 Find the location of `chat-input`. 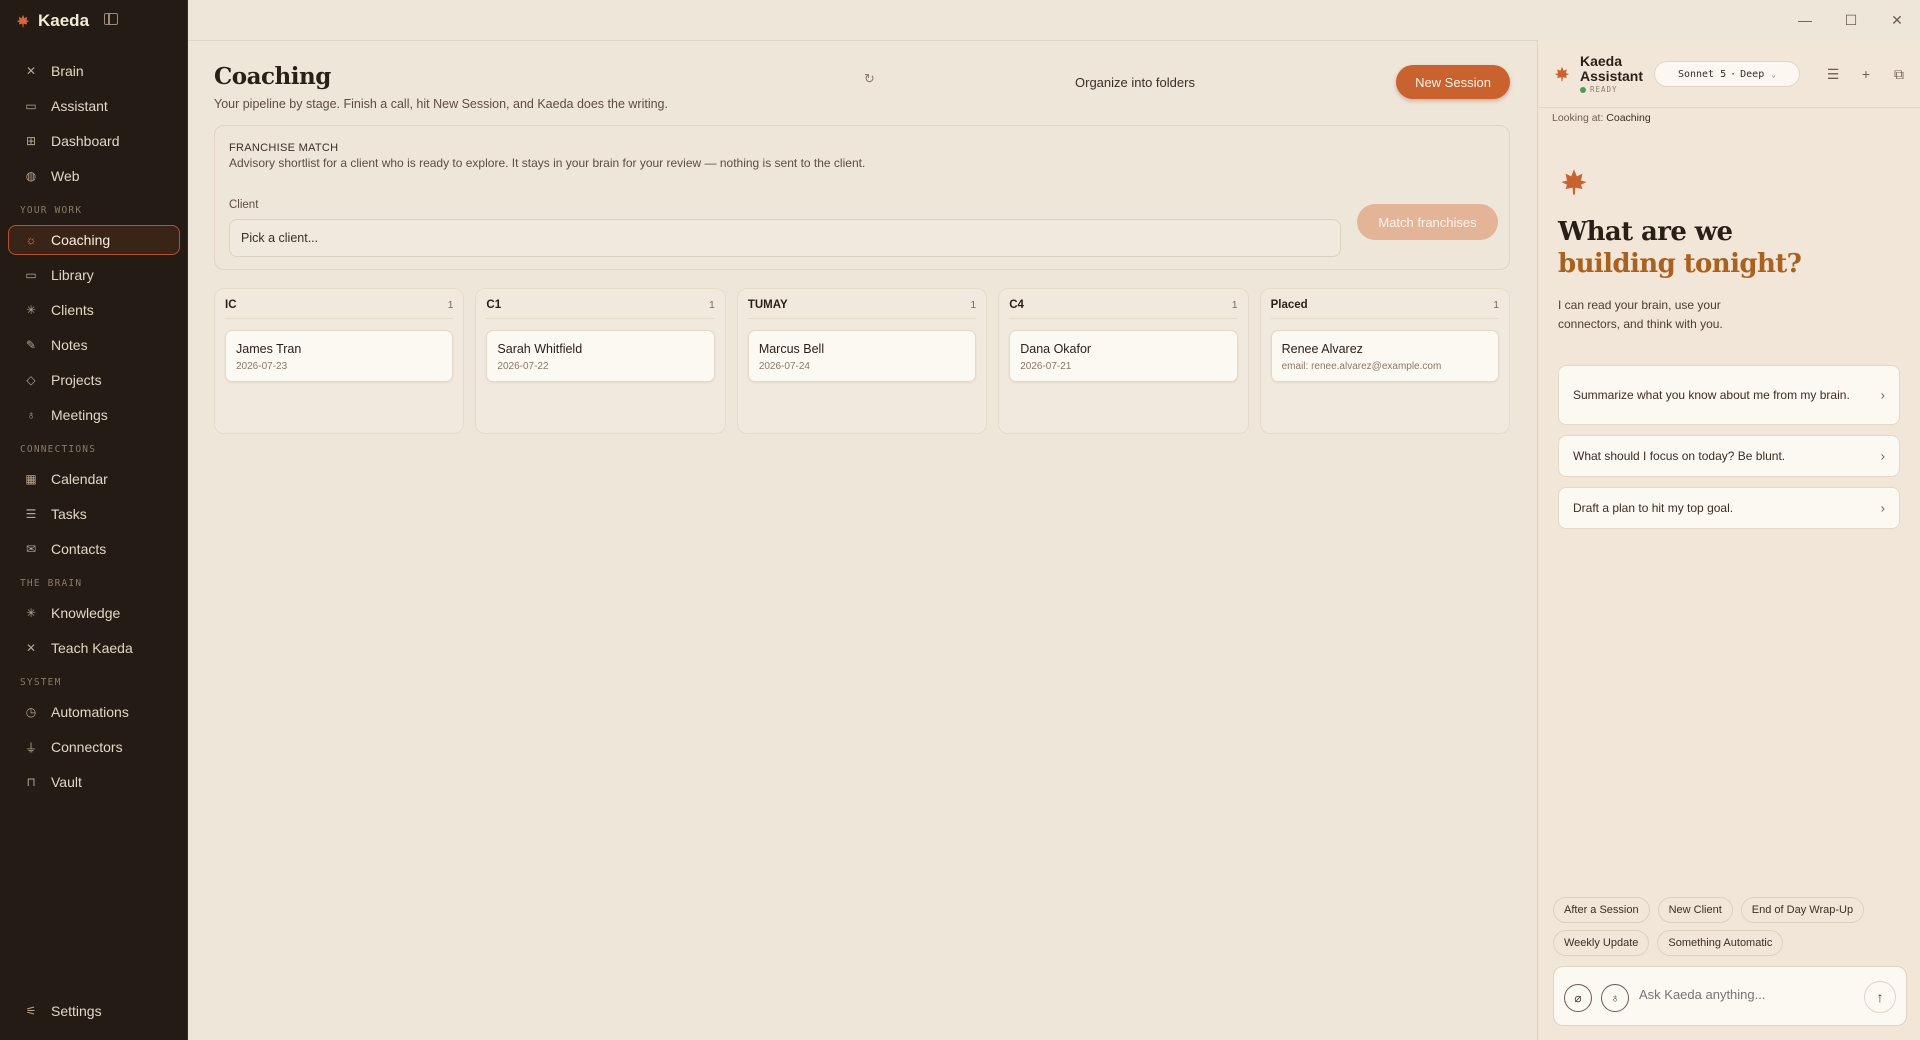

chat-input is located at coordinates (1739, 994).